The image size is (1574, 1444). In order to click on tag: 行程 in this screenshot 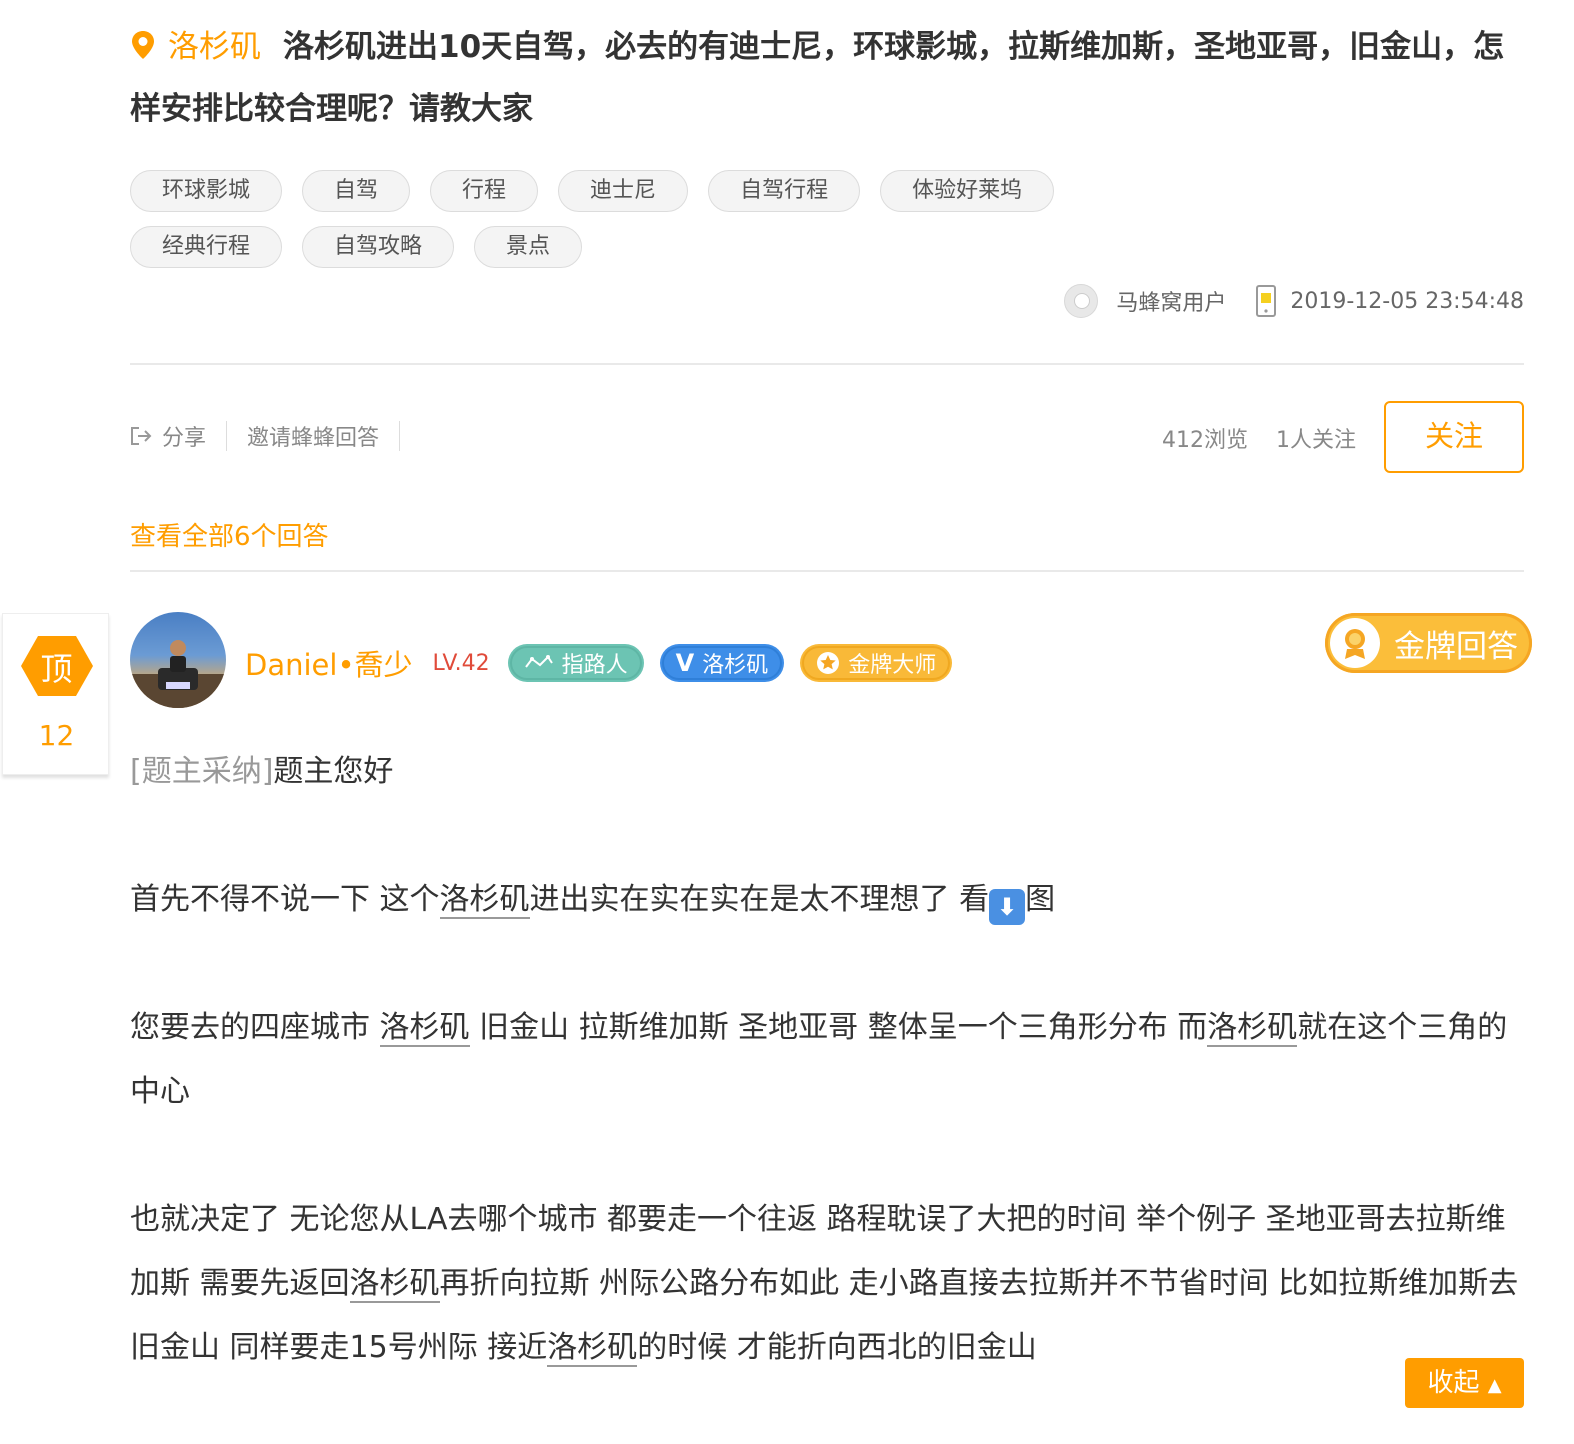, I will do `click(484, 191)`.